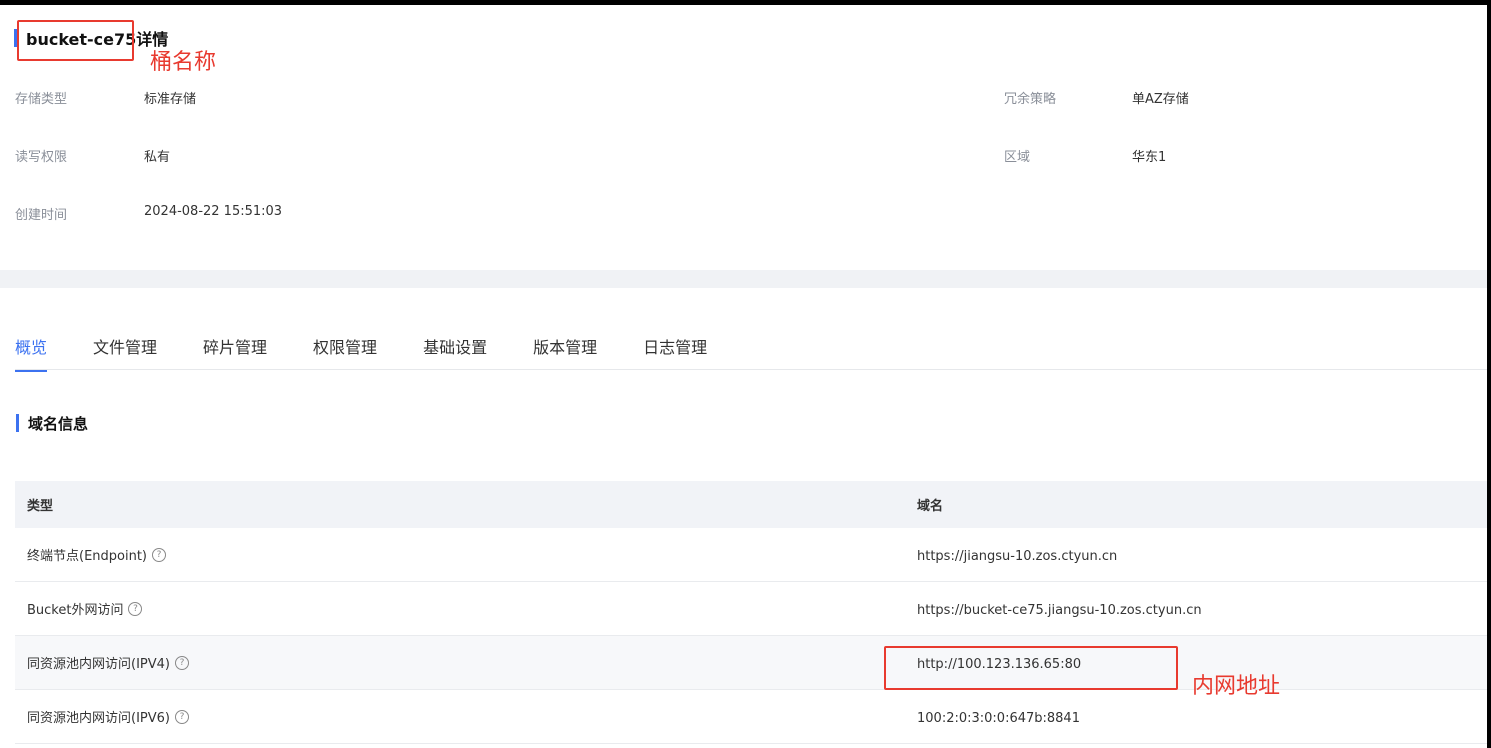 The height and width of the screenshot is (748, 1491). I want to click on section-divider, so click(743, 279).